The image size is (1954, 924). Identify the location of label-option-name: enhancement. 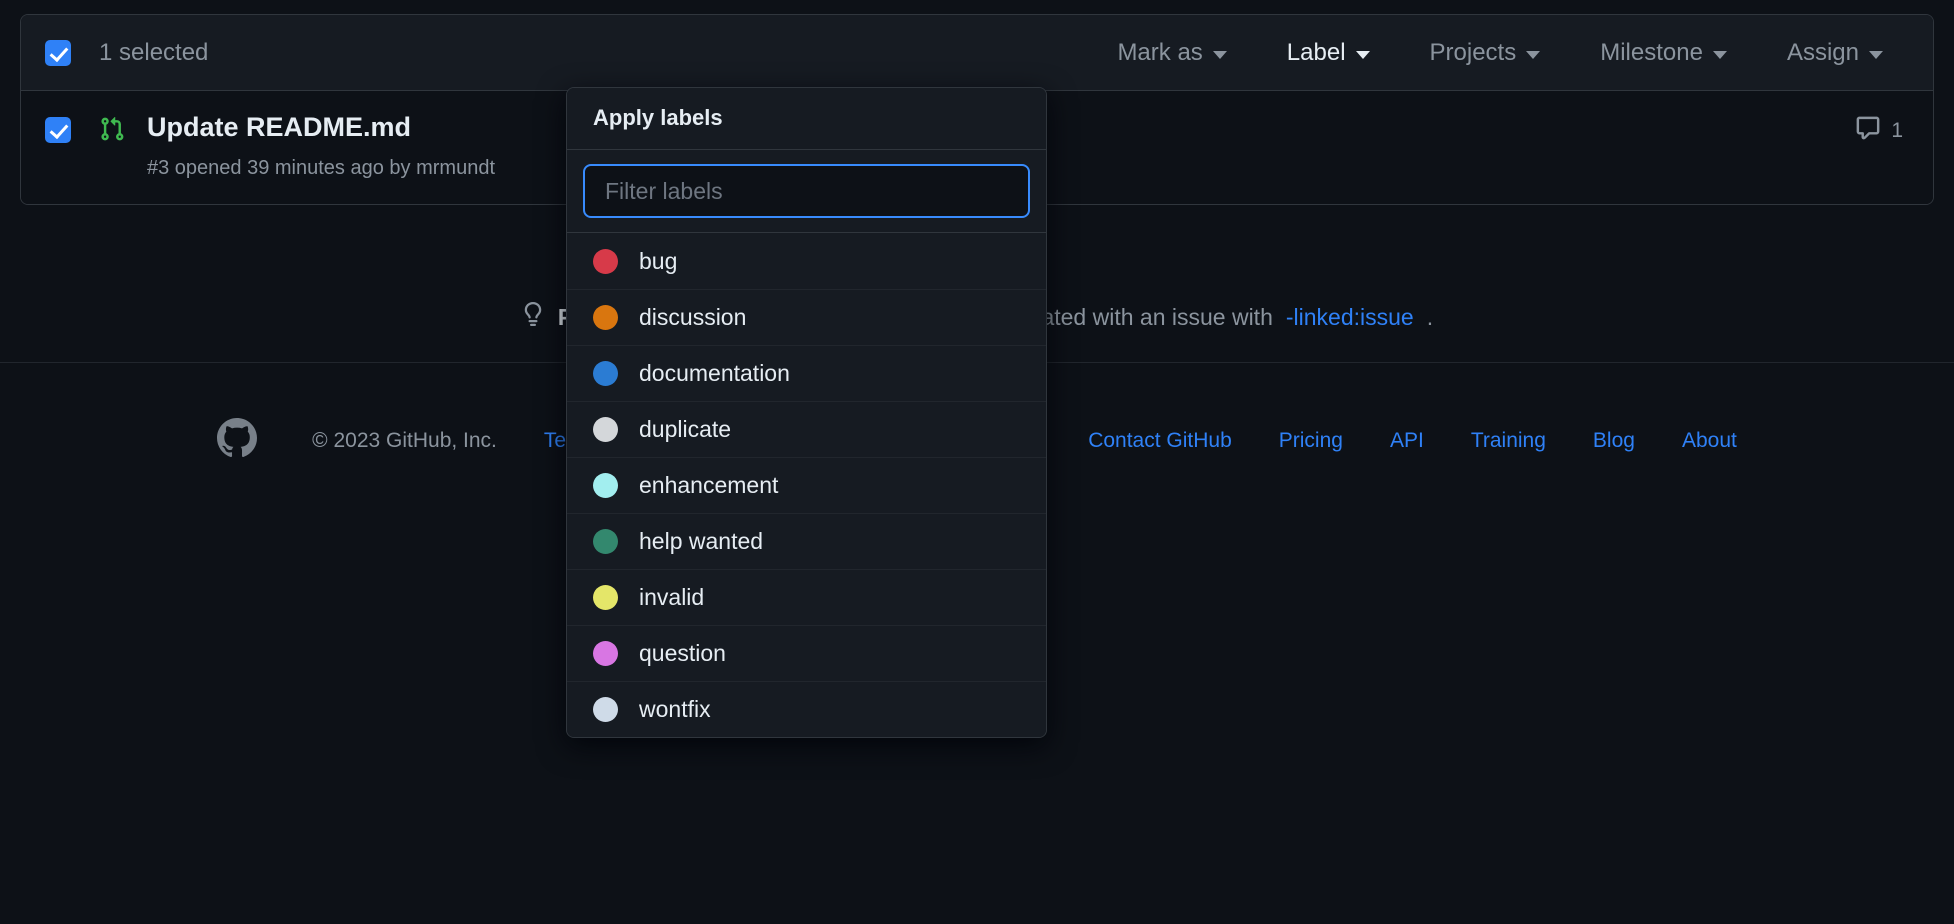
(709, 485).